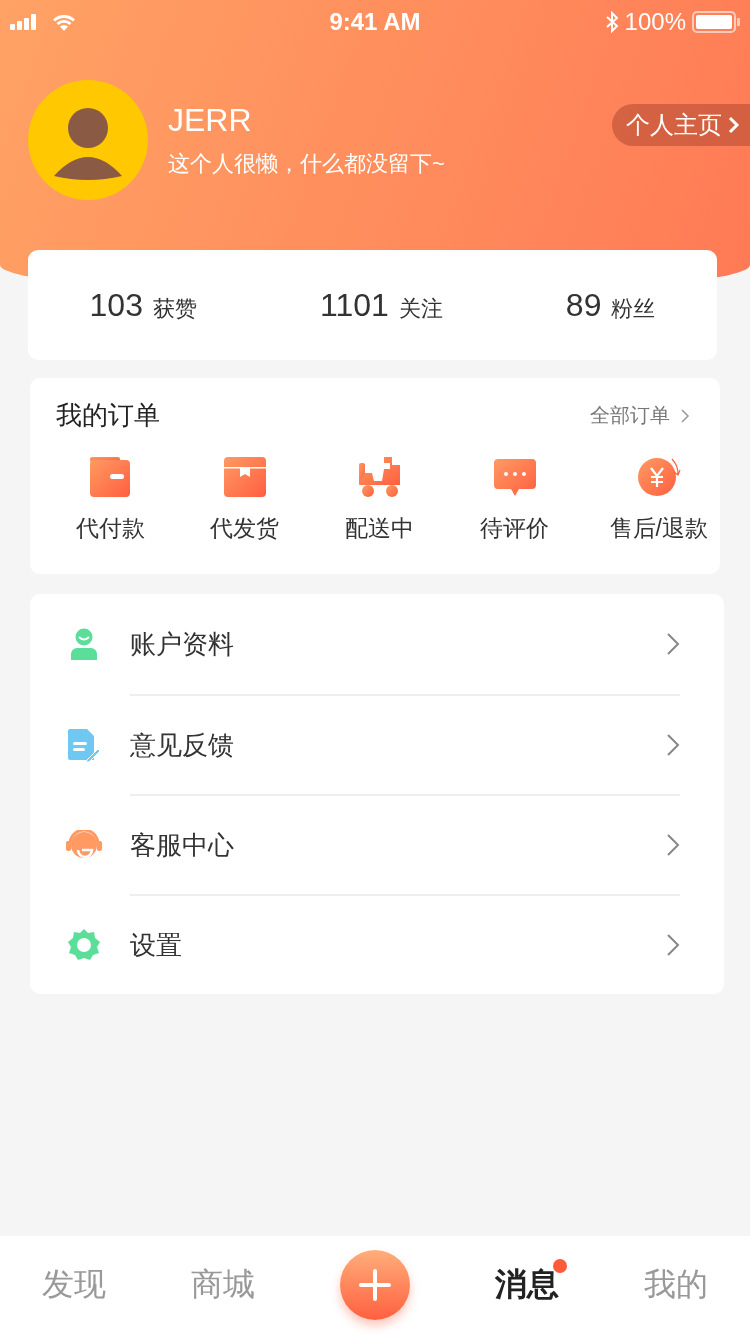 The image size is (750, 1334). What do you see at coordinates (174, 308) in the screenshot?
I see `stat-label: 获赞` at bounding box center [174, 308].